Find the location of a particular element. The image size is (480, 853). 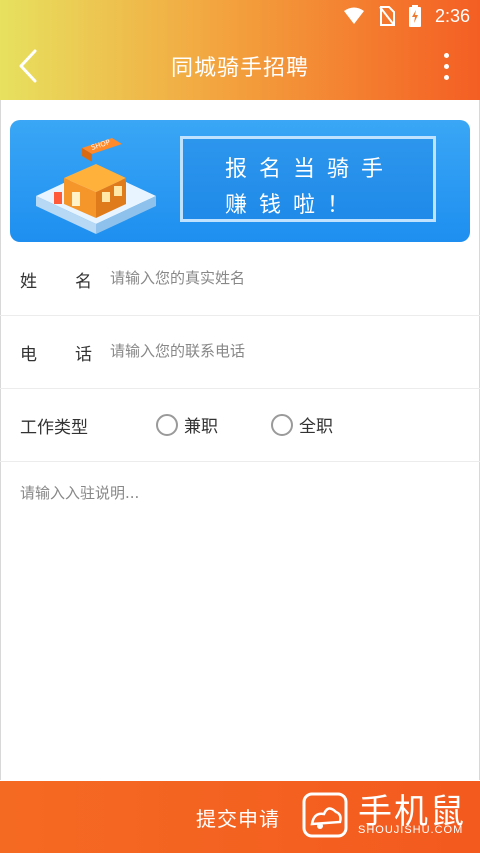

name-label-char2: 名 is located at coordinates (83, 282).